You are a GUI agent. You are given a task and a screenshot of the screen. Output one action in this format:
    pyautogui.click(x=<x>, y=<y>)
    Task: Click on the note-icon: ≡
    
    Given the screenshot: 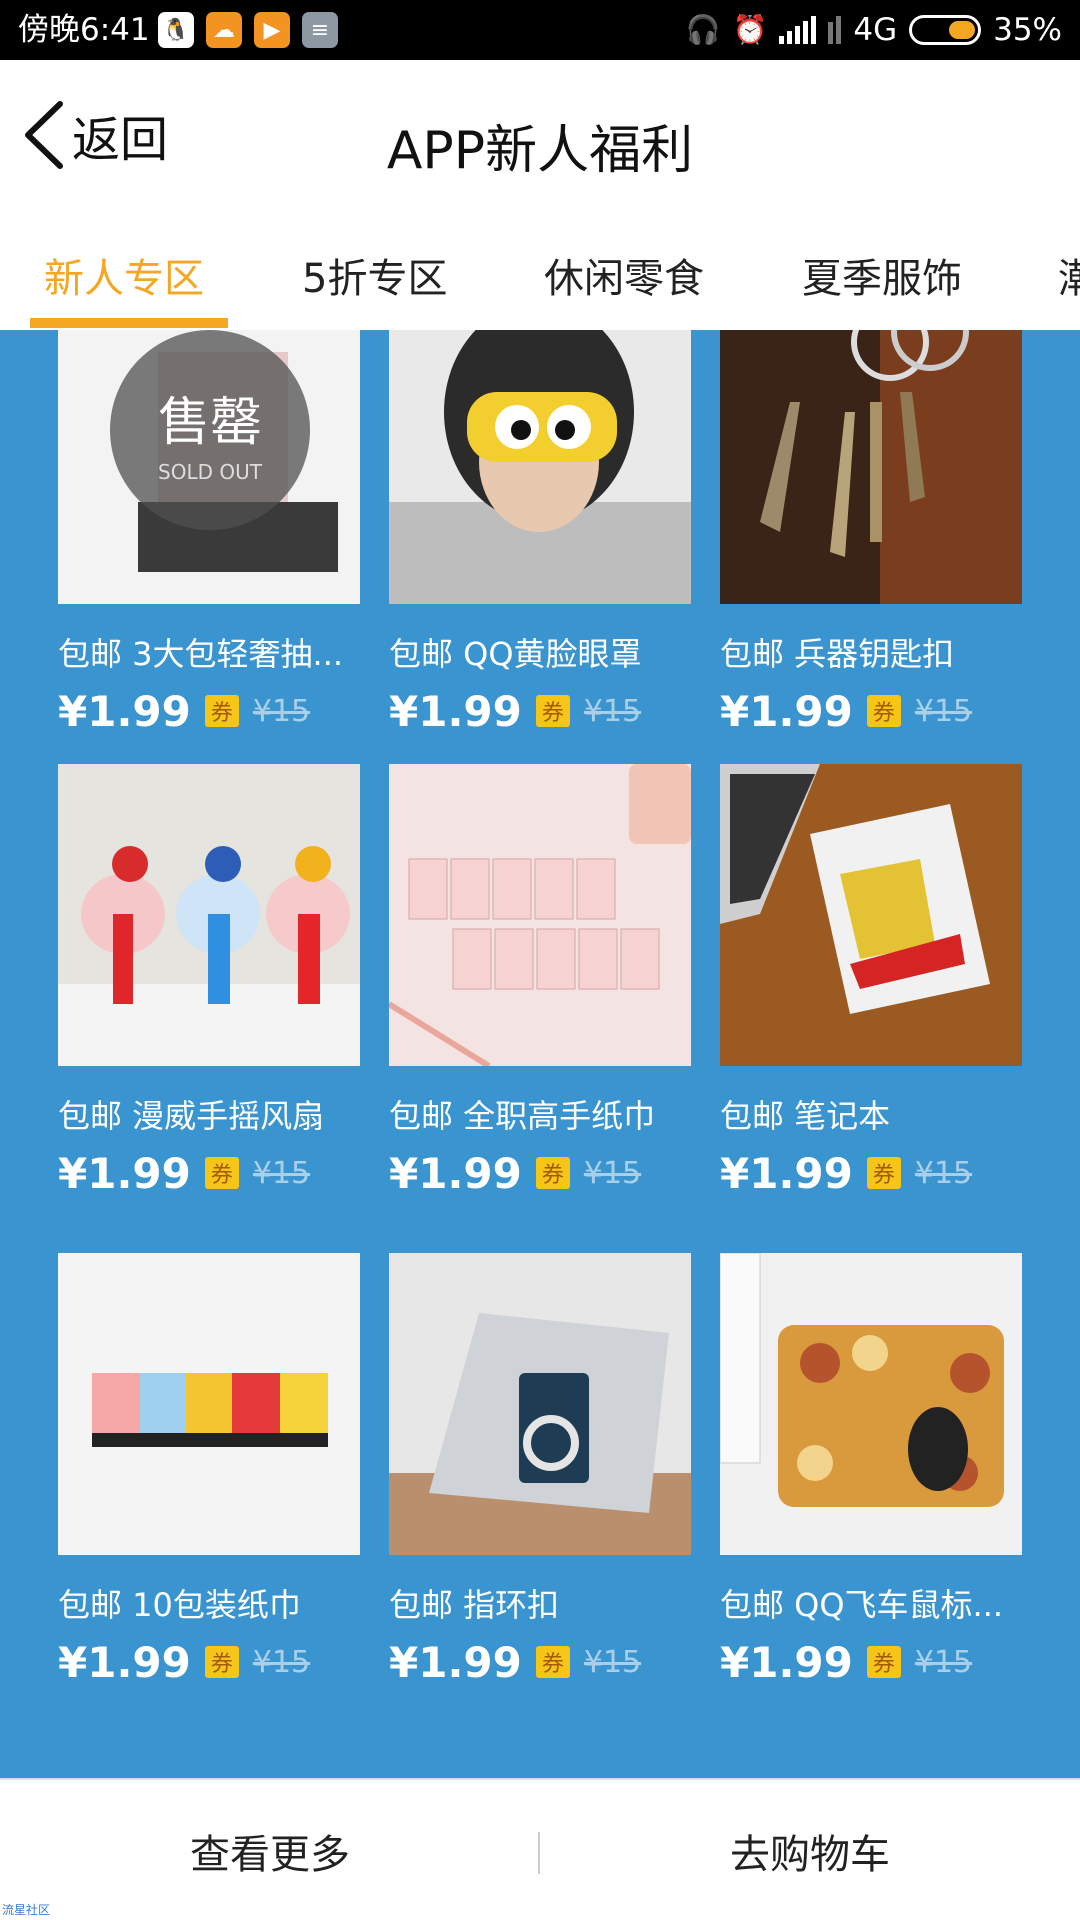 What is the action you would take?
    pyautogui.click(x=320, y=30)
    